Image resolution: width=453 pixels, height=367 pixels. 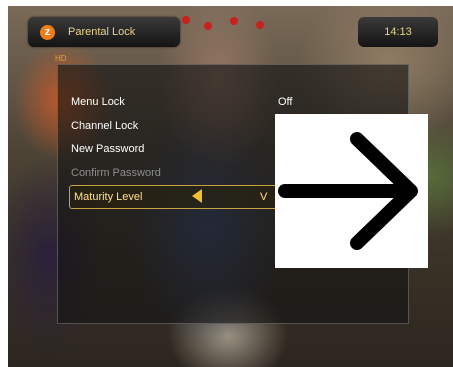 I want to click on menu-title: Parental Lock, so click(x=102, y=32).